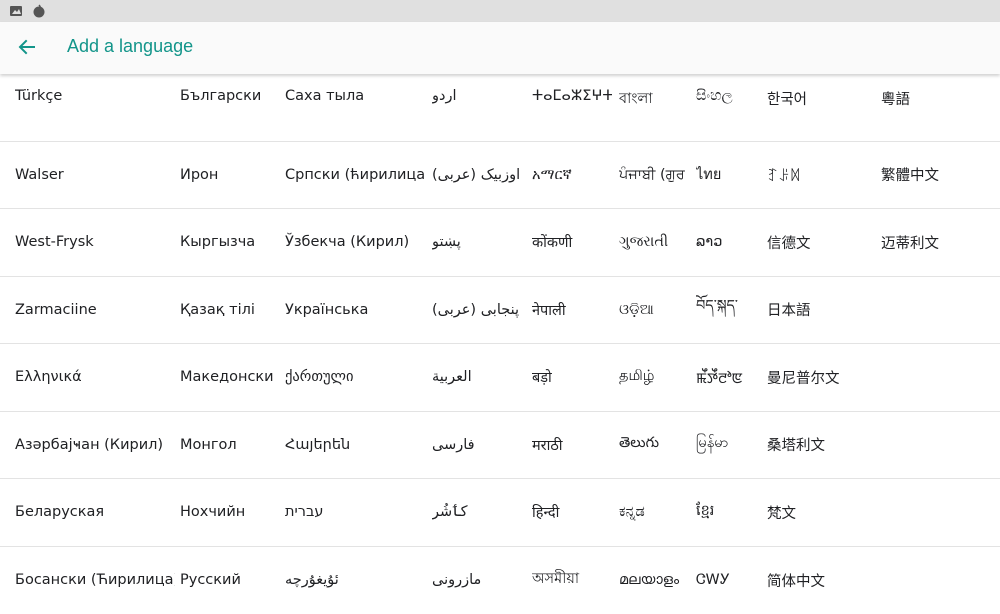 The width and height of the screenshot is (1000, 614). What do you see at coordinates (572, 107) in the screenshot?
I see `language-item: ⵜⴰⵎⴰⵣⵉⵖⵜ` at bounding box center [572, 107].